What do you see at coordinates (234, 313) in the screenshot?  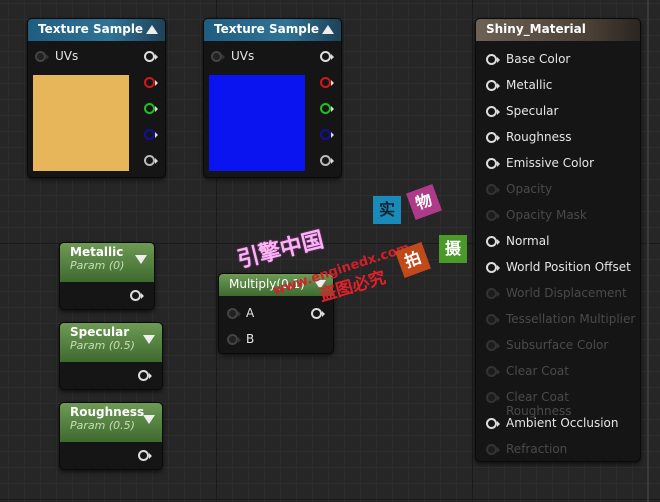 I see `input-pin-a` at bounding box center [234, 313].